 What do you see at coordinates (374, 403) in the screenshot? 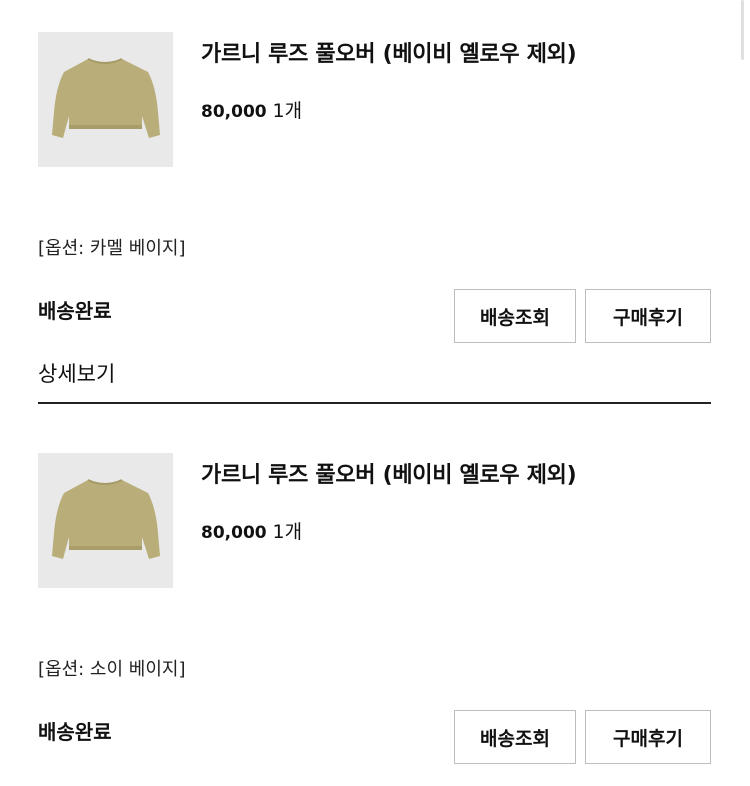
I see `divider` at bounding box center [374, 403].